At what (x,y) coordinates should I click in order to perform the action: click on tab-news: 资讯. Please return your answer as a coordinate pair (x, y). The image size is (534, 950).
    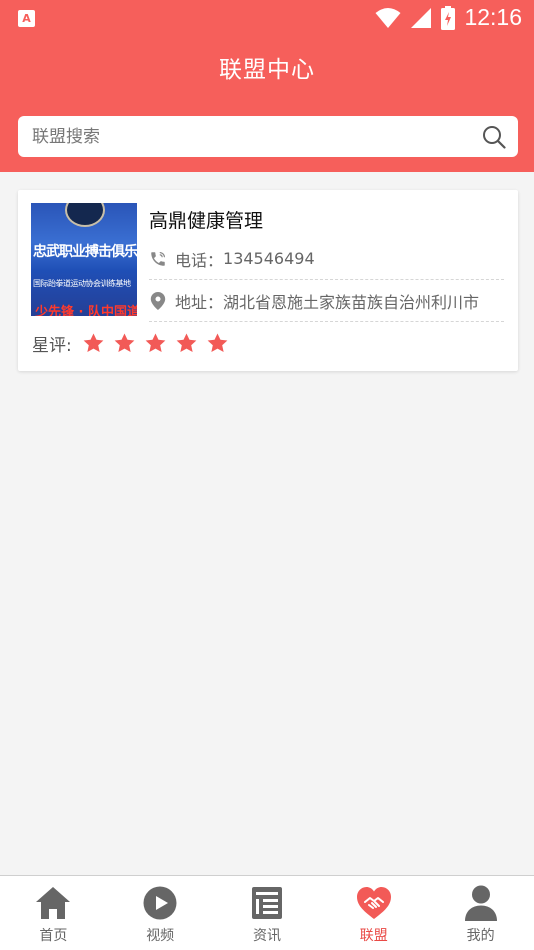
    Looking at the image, I should click on (267, 913).